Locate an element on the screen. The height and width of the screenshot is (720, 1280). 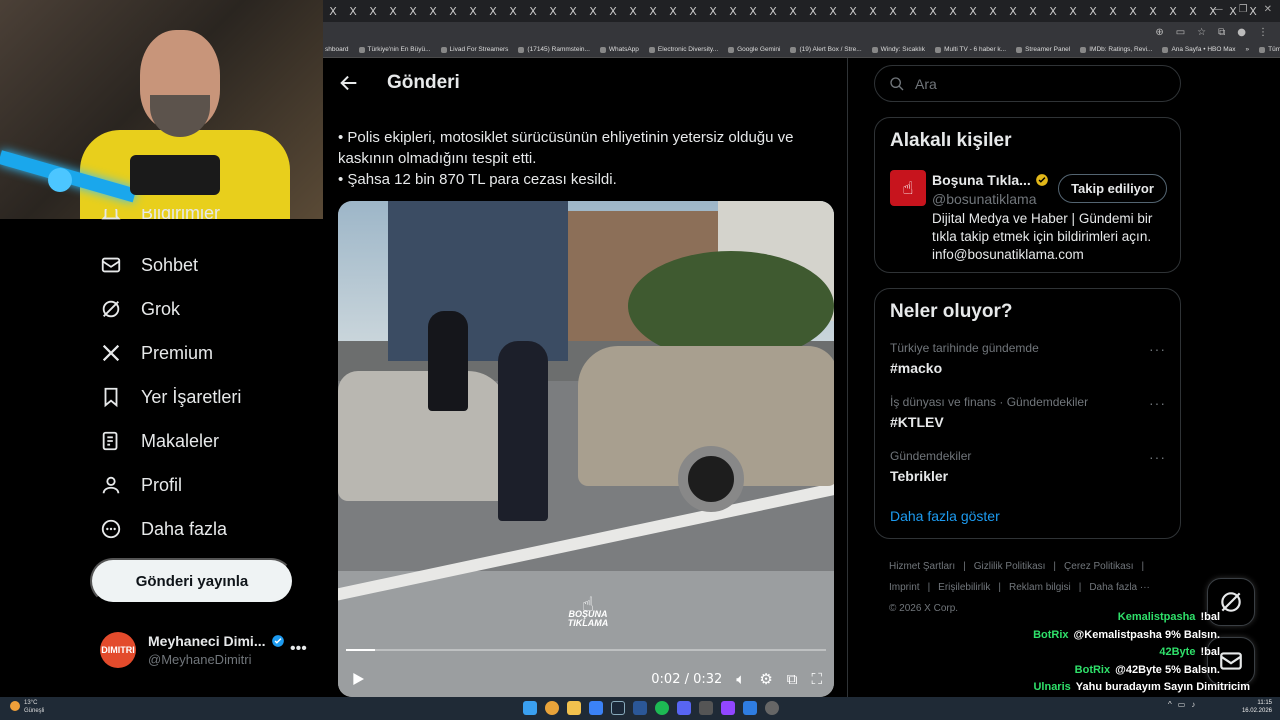
nav-item-more: Daha fazla is located at coordinates (163, 529).